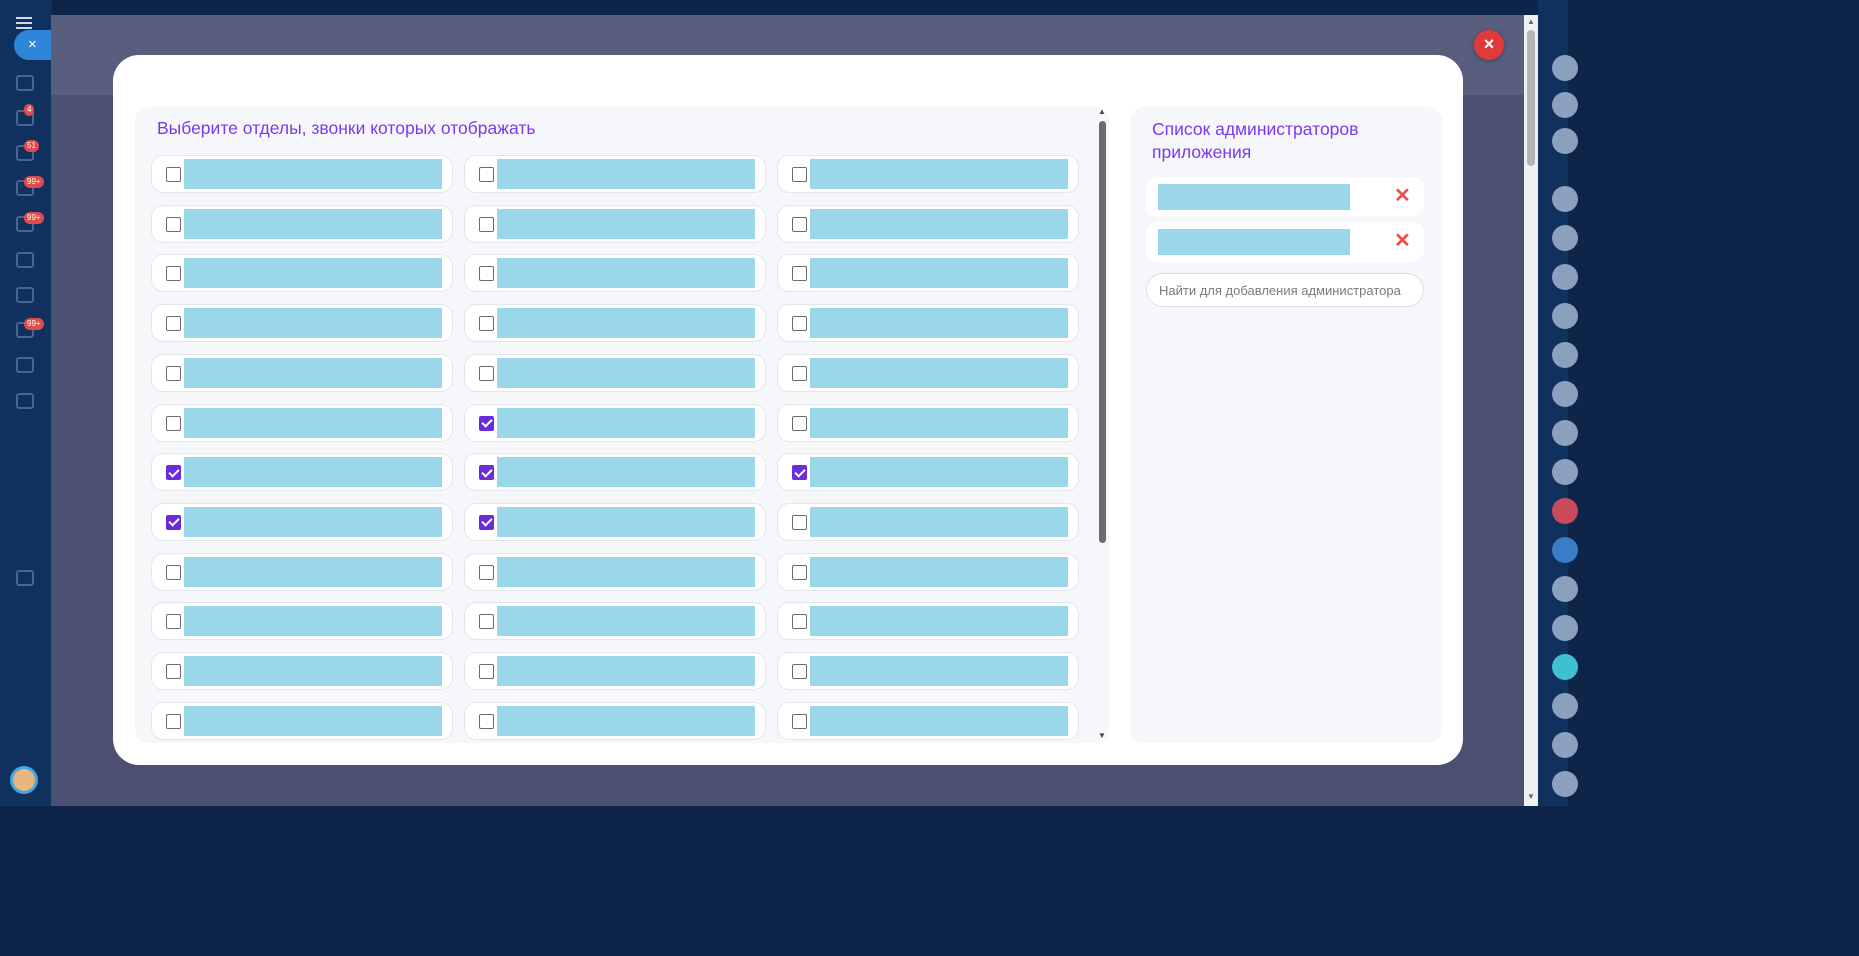  What do you see at coordinates (25, 365) in the screenshot?
I see `contacts-icon` at bounding box center [25, 365].